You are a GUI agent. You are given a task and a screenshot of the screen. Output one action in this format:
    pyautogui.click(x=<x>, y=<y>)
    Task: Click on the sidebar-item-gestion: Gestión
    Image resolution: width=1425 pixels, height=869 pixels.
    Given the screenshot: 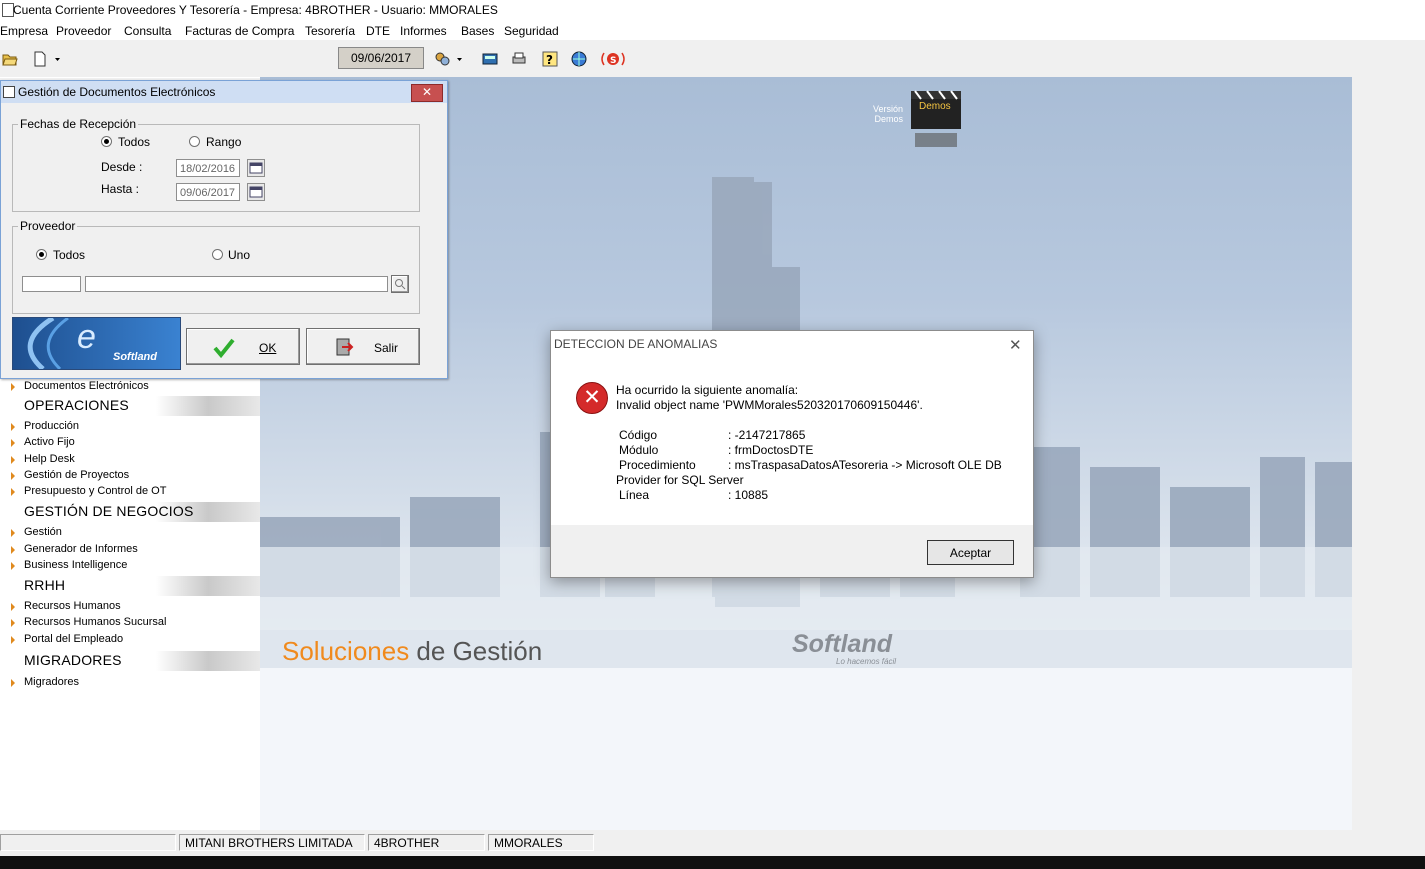 What is the action you would take?
    pyautogui.click(x=43, y=532)
    